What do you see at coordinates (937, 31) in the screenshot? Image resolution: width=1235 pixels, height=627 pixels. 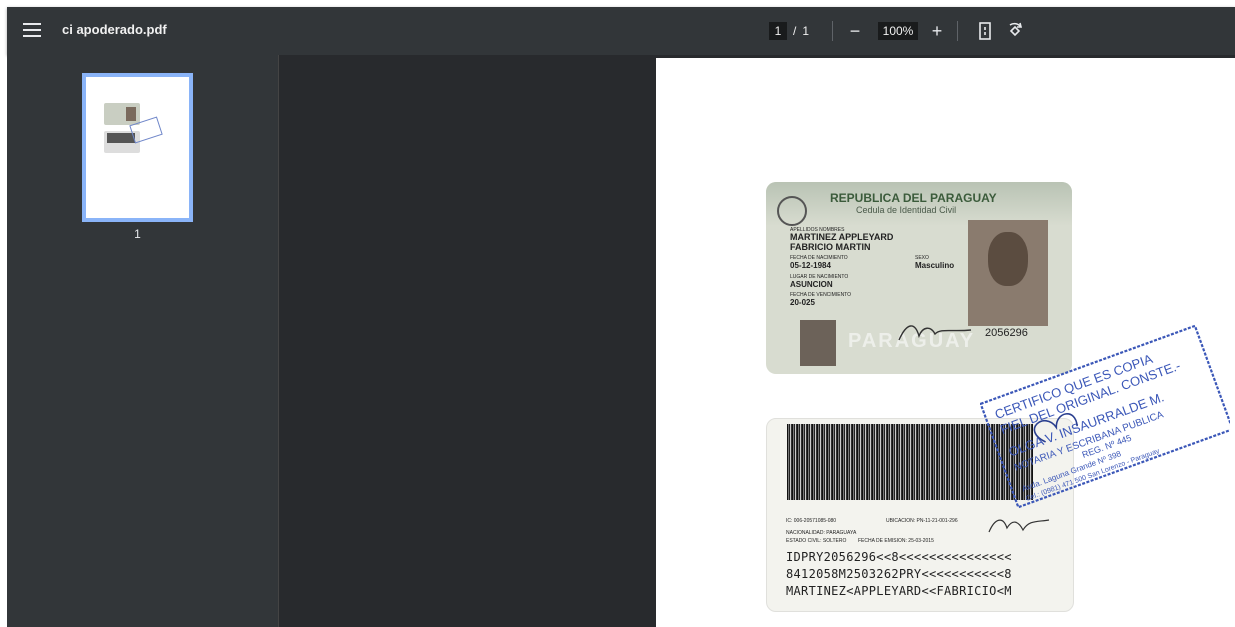 I see `zoom-in-button: +` at bounding box center [937, 31].